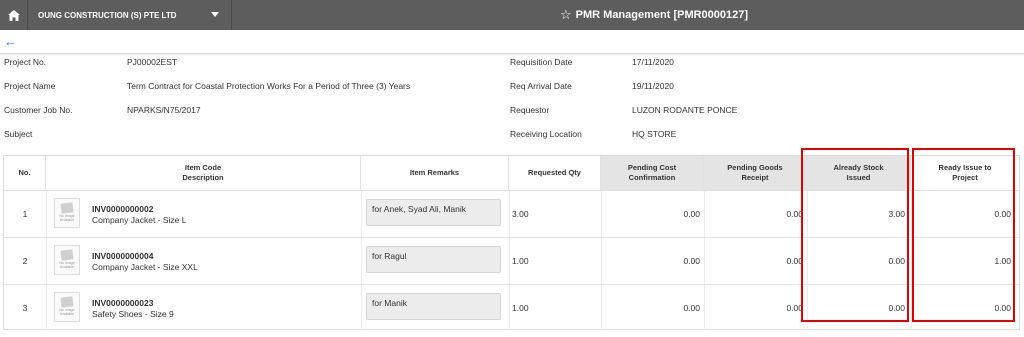  I want to click on item-code: INV0000000023, so click(123, 303).